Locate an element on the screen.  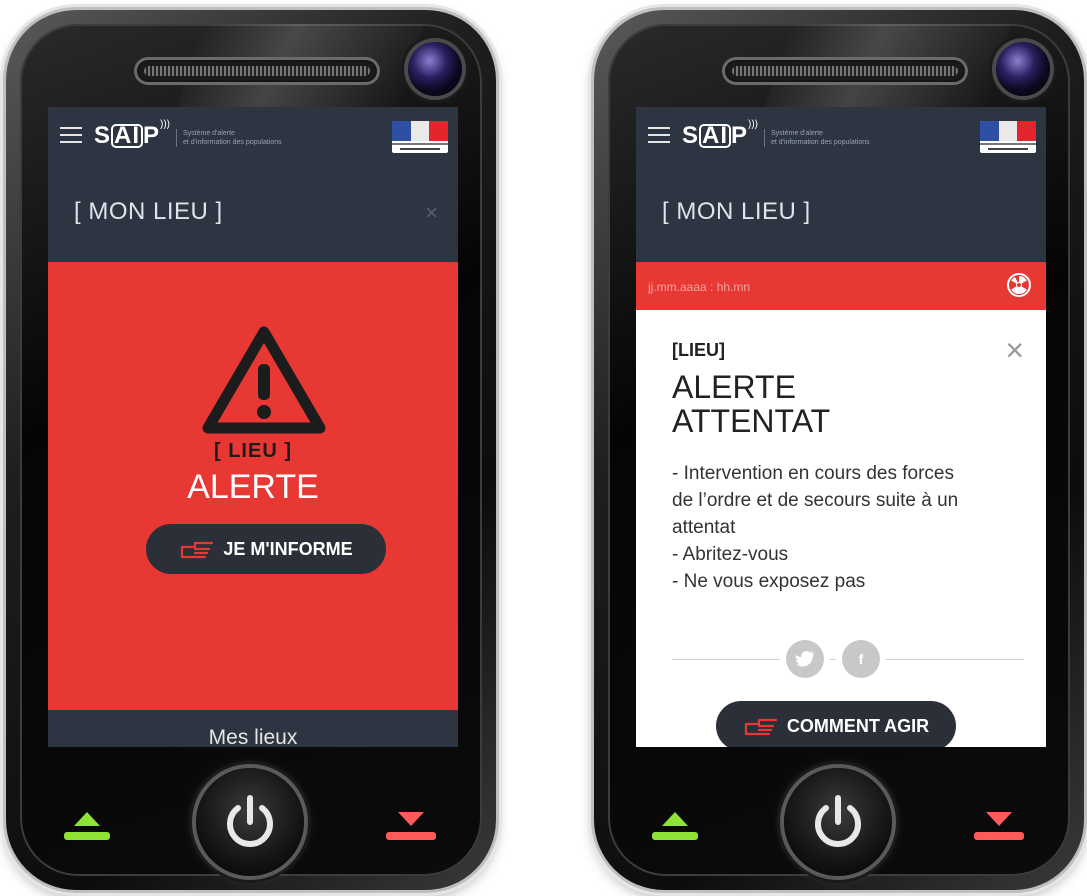
radiation-icon is located at coordinates (1019, 285).